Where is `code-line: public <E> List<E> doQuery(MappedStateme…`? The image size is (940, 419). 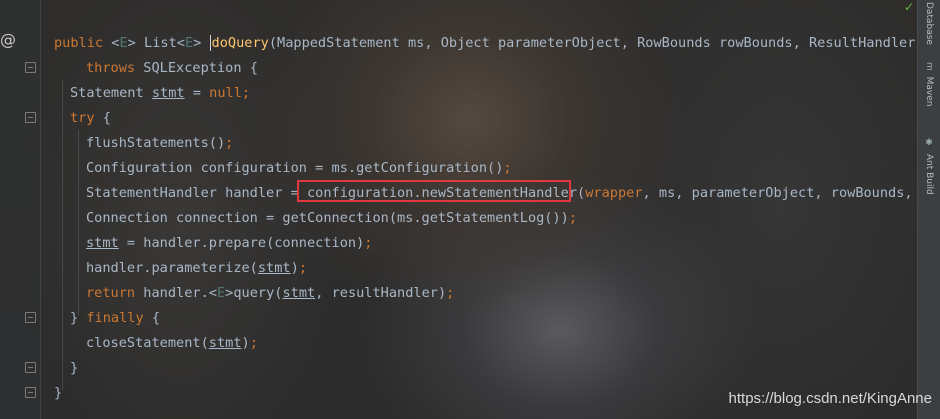 code-line: public <E> List<E> doQuery(MappedStateme… is located at coordinates (497, 43).